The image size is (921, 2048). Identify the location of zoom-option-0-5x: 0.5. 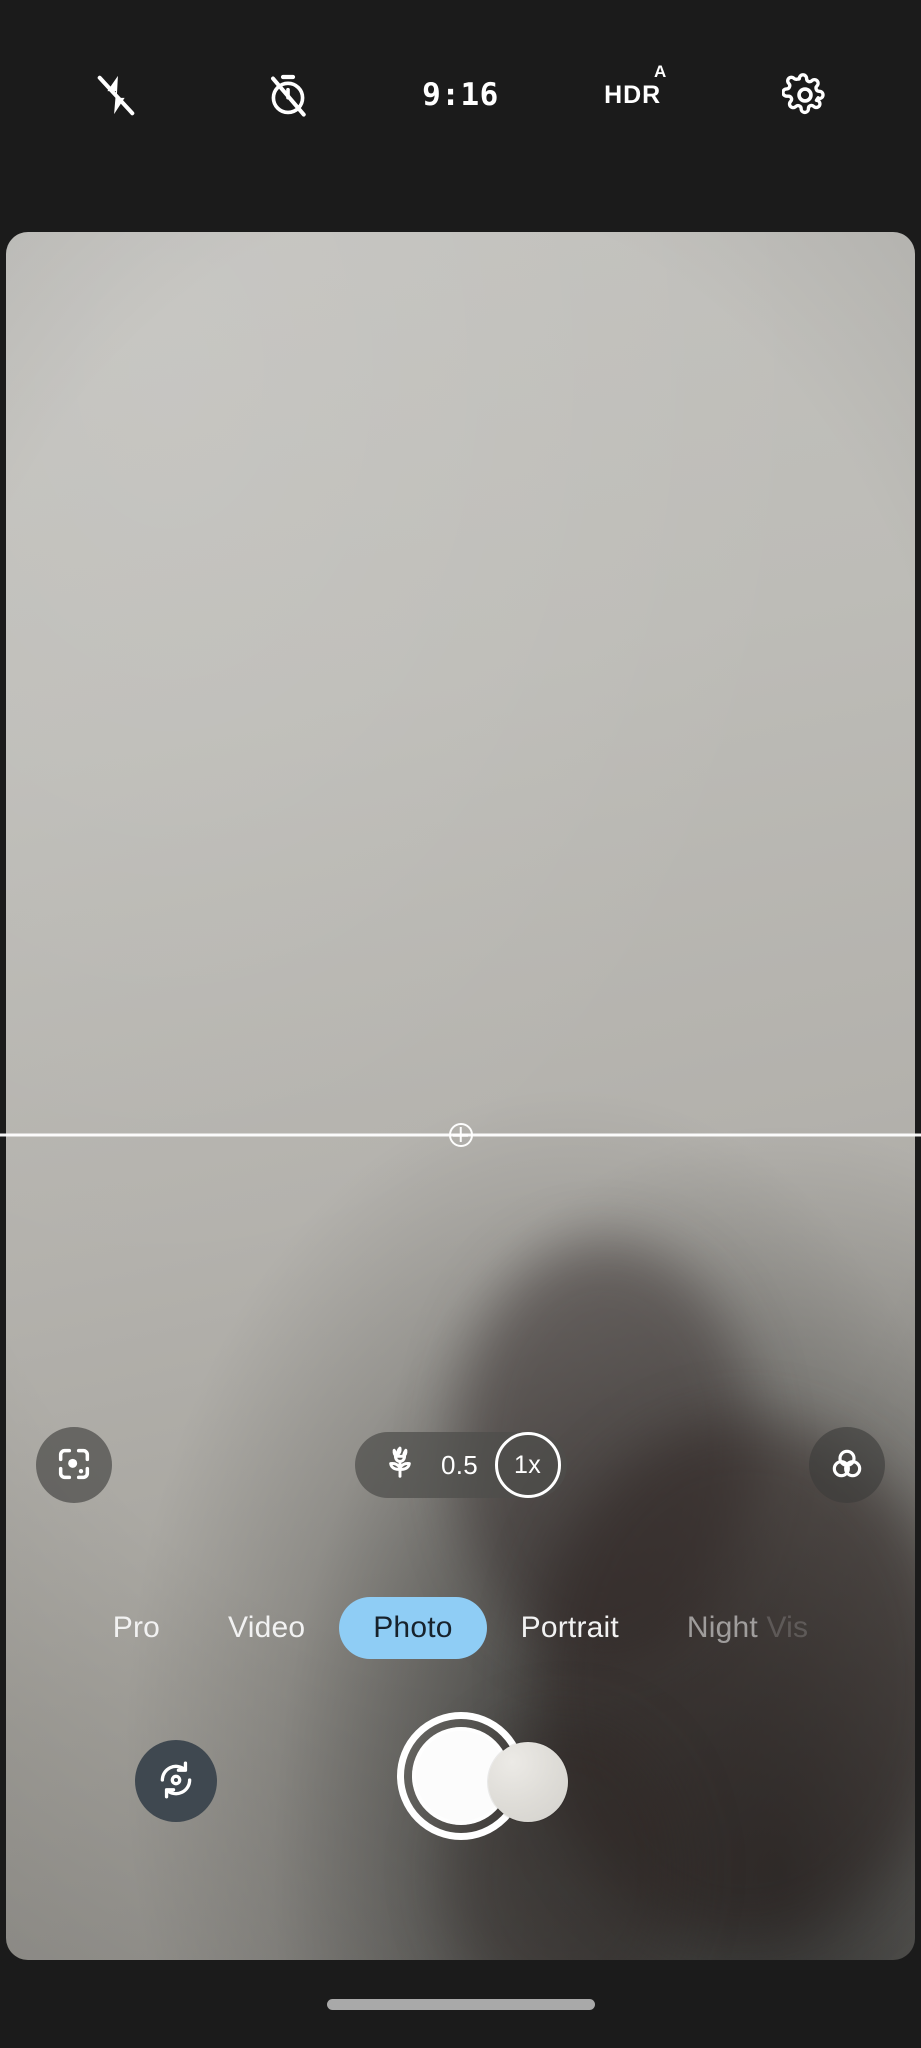
(460, 1465).